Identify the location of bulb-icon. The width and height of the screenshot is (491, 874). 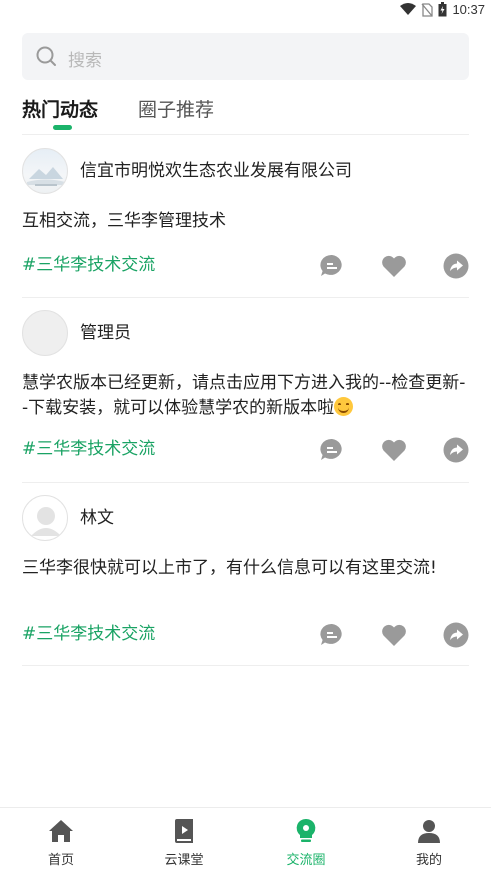
(306, 830).